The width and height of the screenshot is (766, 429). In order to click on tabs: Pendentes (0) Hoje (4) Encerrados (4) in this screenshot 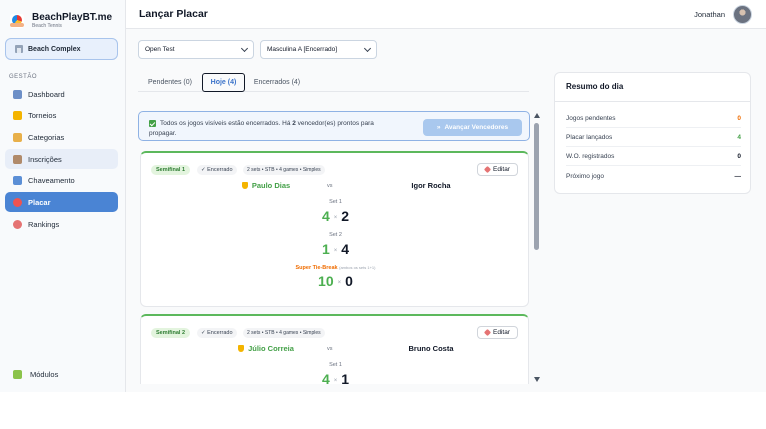, I will do `click(333, 82)`.